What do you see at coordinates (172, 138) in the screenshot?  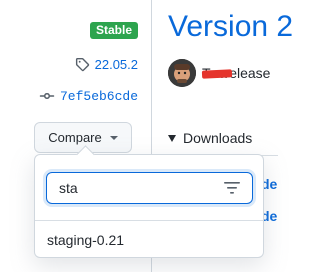 I see `triangle-down-icon` at bounding box center [172, 138].